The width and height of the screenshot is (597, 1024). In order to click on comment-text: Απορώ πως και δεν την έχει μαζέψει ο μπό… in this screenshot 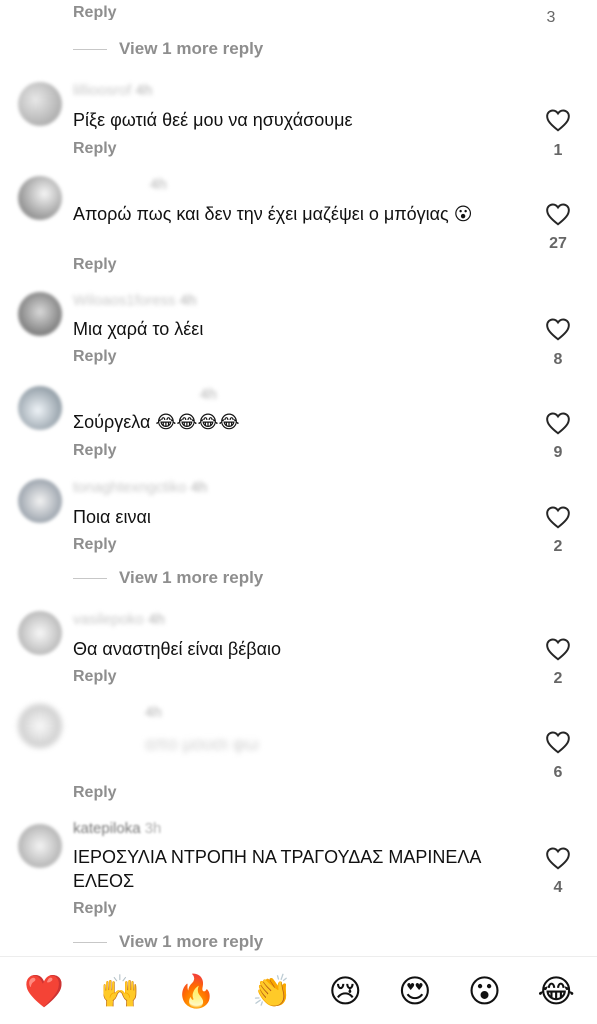, I will do `click(273, 214)`.